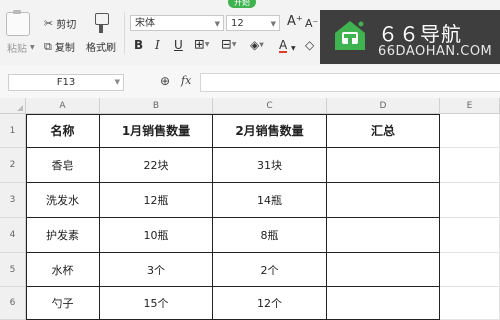 The height and width of the screenshot is (320, 500). What do you see at coordinates (63, 303) in the screenshot?
I see `table-cell: 勺子` at bounding box center [63, 303].